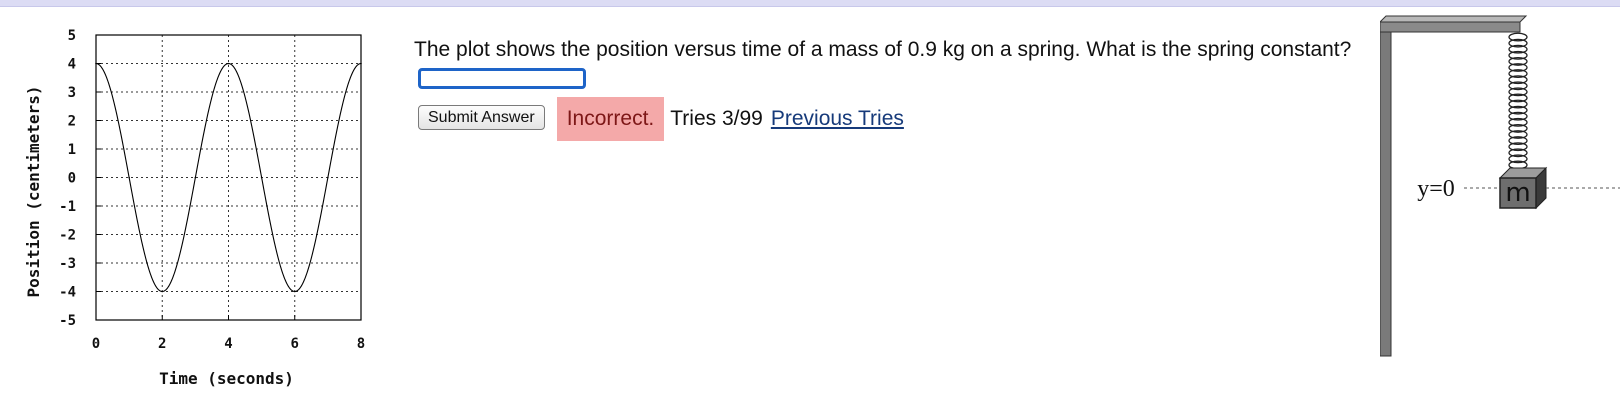 This screenshot has height=406, width=1620. I want to click on support-crossbar, so click(1450, 27).